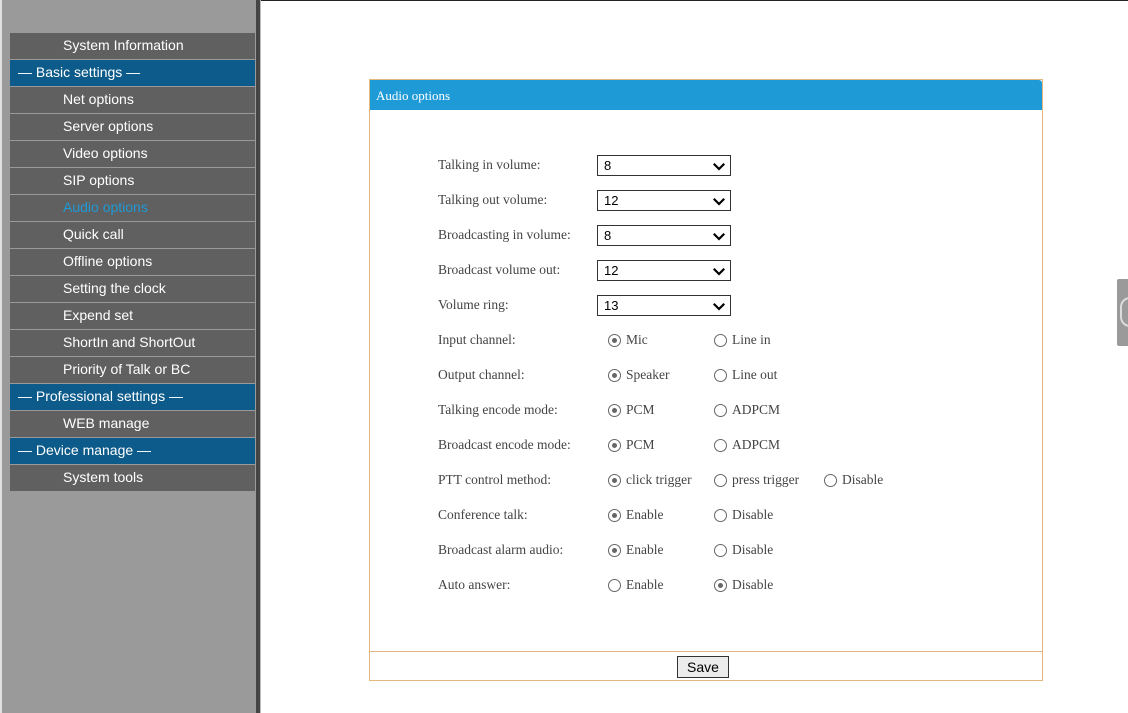  Describe the element at coordinates (132, 127) in the screenshot. I see `sidebar-item-server-options: Server options` at that location.